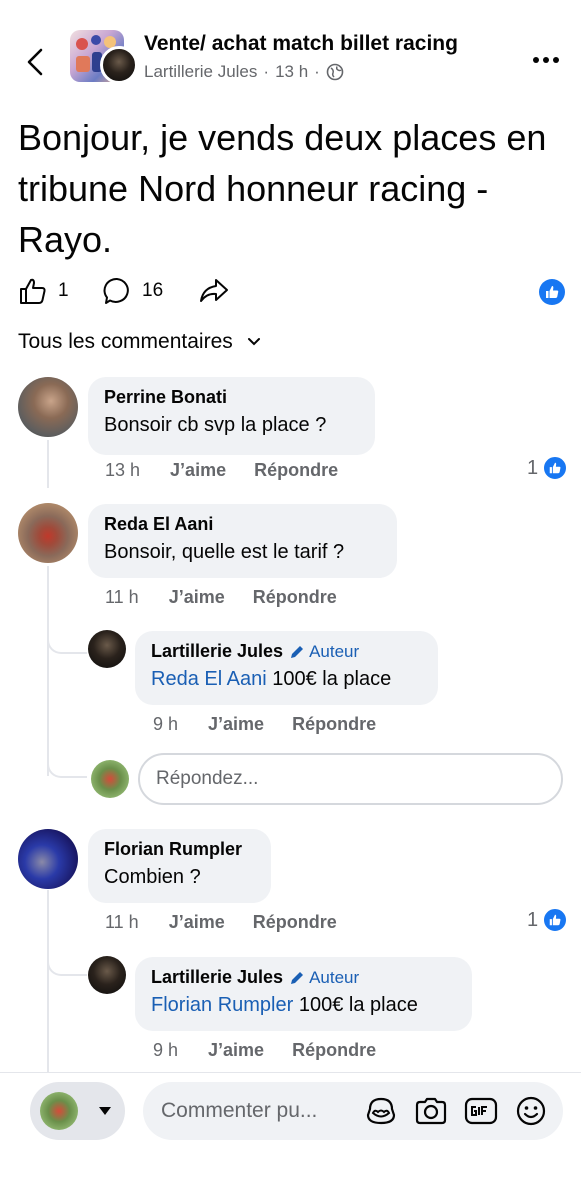 The width and height of the screenshot is (581, 1199). What do you see at coordinates (59, 1111) in the screenshot?
I see `current-user-avatar` at bounding box center [59, 1111].